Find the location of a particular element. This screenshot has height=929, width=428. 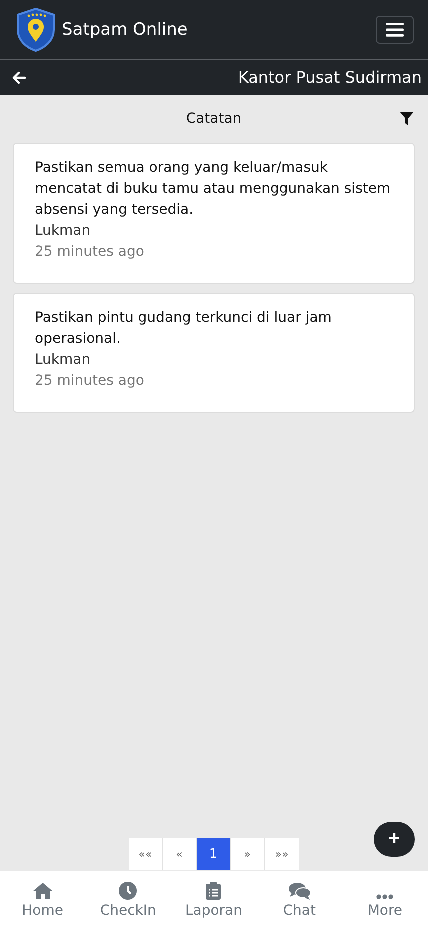

app-title: Satpam Online is located at coordinates (125, 30).